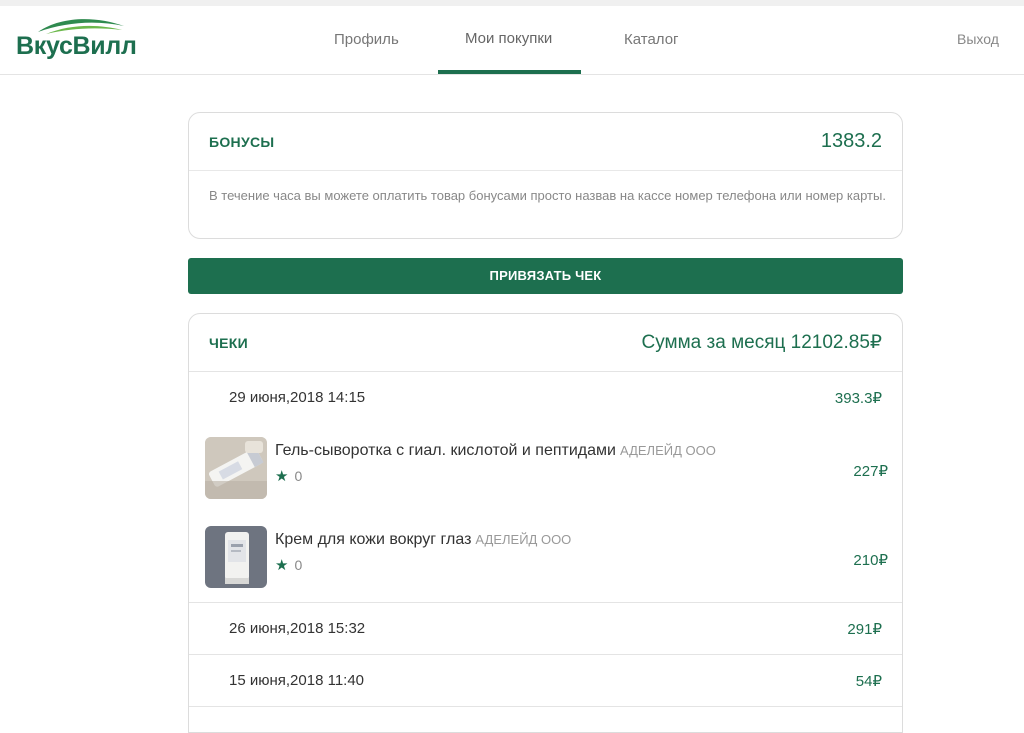 The width and height of the screenshot is (1024, 733). What do you see at coordinates (545, 142) in the screenshot?
I see `bonus-header: БОНУСЫ 1383.2` at bounding box center [545, 142].